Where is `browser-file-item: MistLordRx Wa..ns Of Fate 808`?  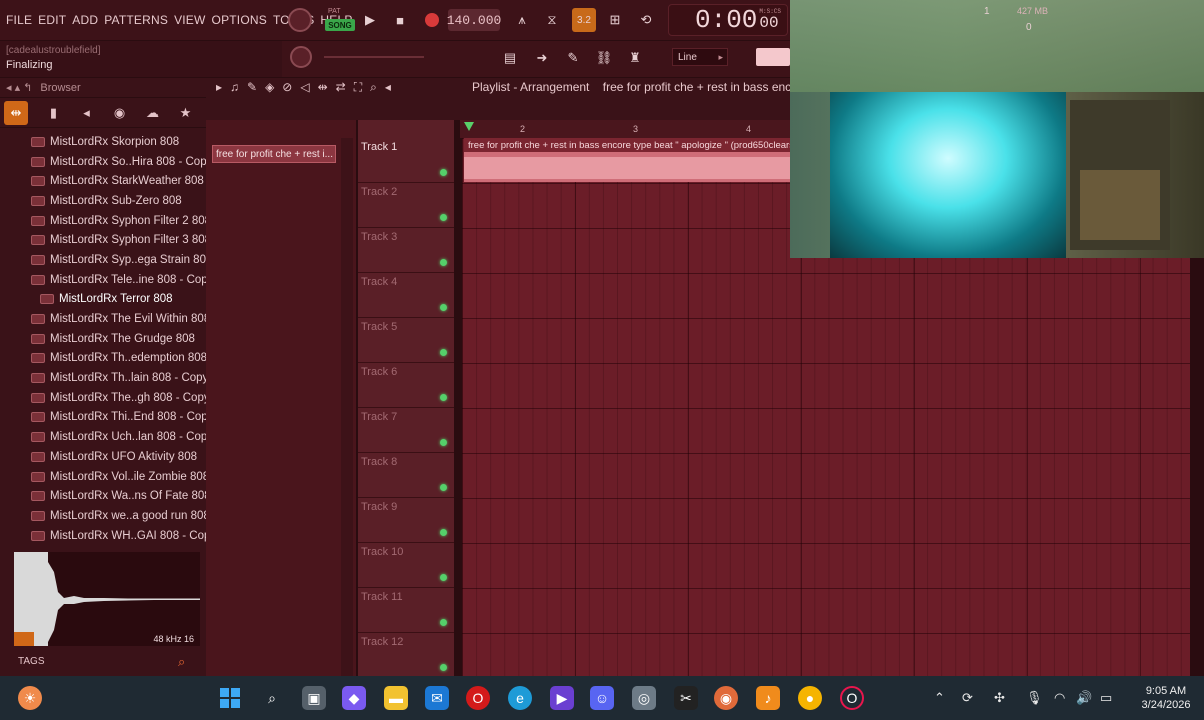 browser-file-item: MistLordRx Wa..ns Of Fate 808 is located at coordinates (105, 496).